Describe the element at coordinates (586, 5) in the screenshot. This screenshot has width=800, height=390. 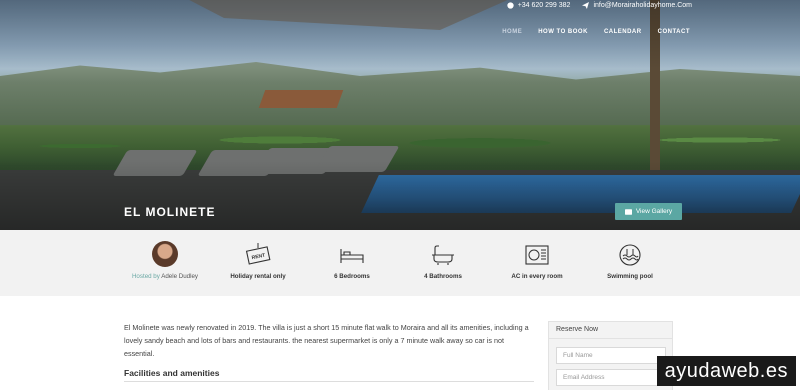
I see `send-icon` at that location.